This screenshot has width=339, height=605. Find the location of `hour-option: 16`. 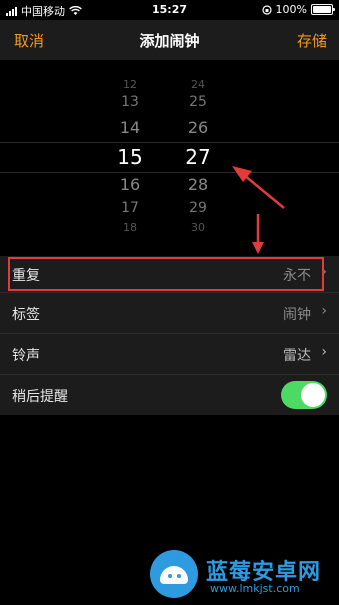

hour-option: 16 is located at coordinates (130, 184).